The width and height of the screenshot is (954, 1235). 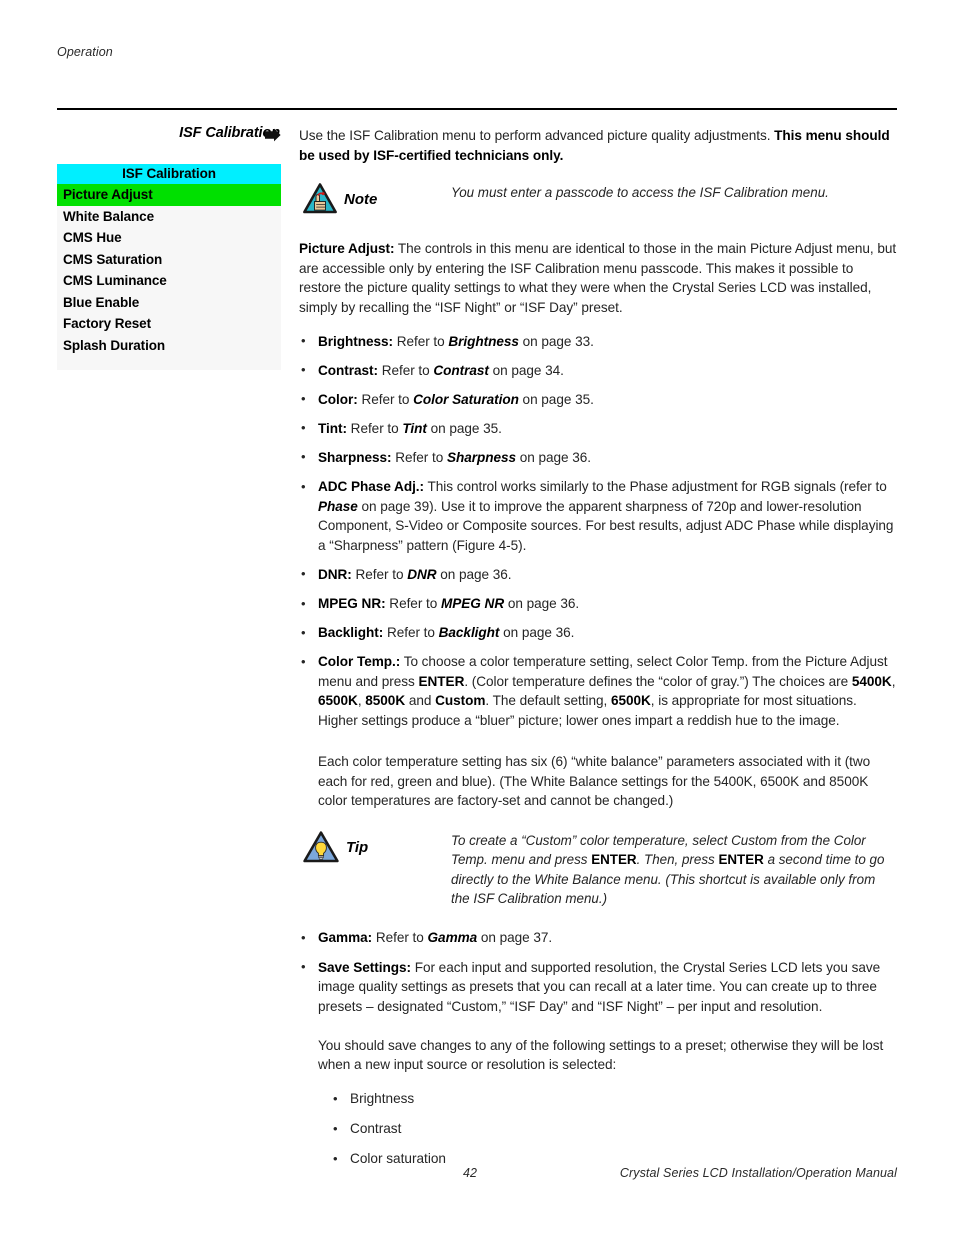 I want to click on bullet-reference: Phase, so click(x=338, y=506).